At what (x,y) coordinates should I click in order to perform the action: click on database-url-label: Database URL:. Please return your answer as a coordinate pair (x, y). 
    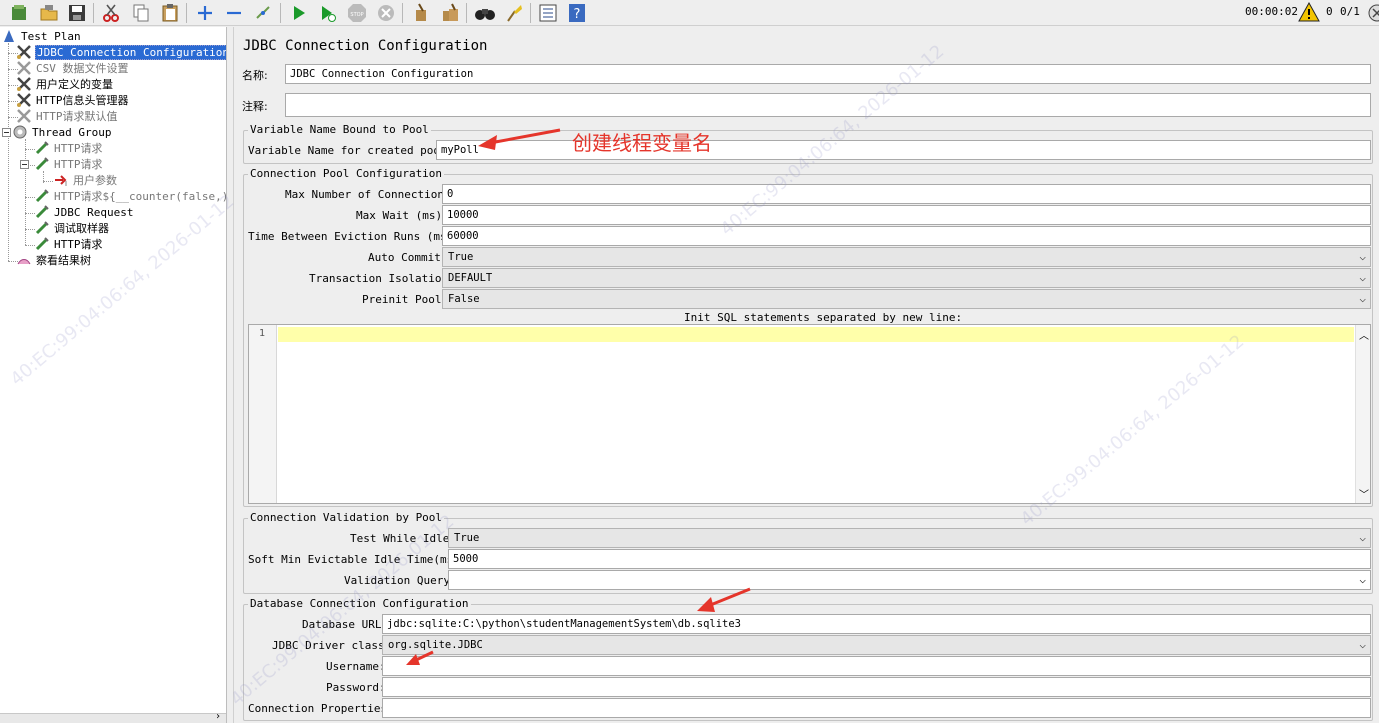
    Looking at the image, I should click on (345, 624).